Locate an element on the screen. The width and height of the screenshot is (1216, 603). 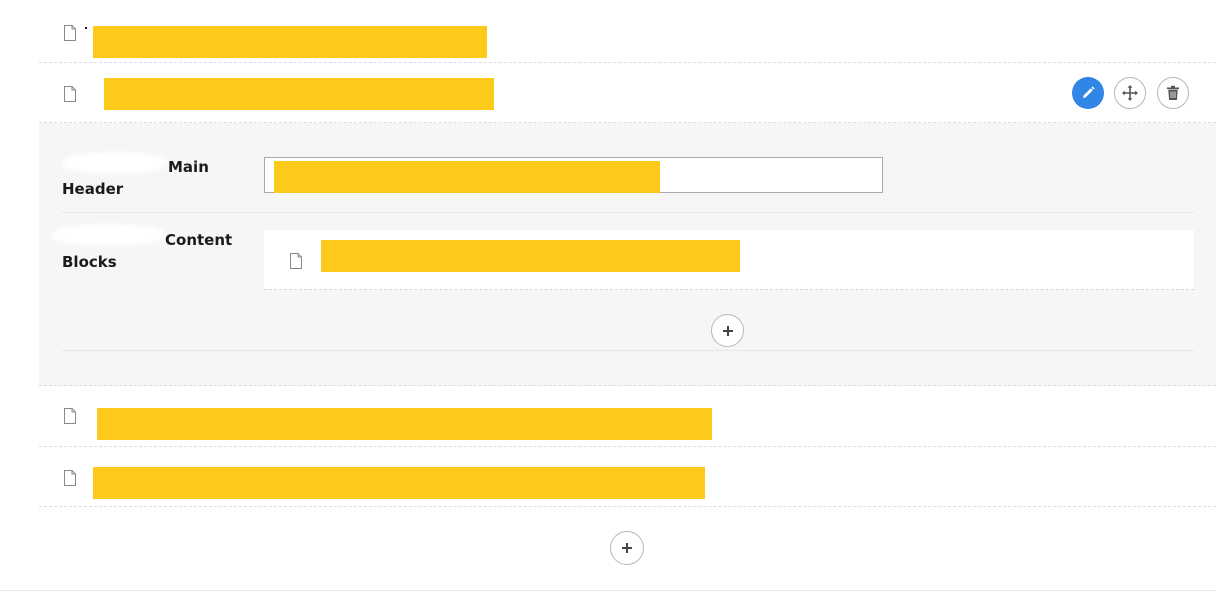
move-arrows-icon is located at coordinates (1130, 93).